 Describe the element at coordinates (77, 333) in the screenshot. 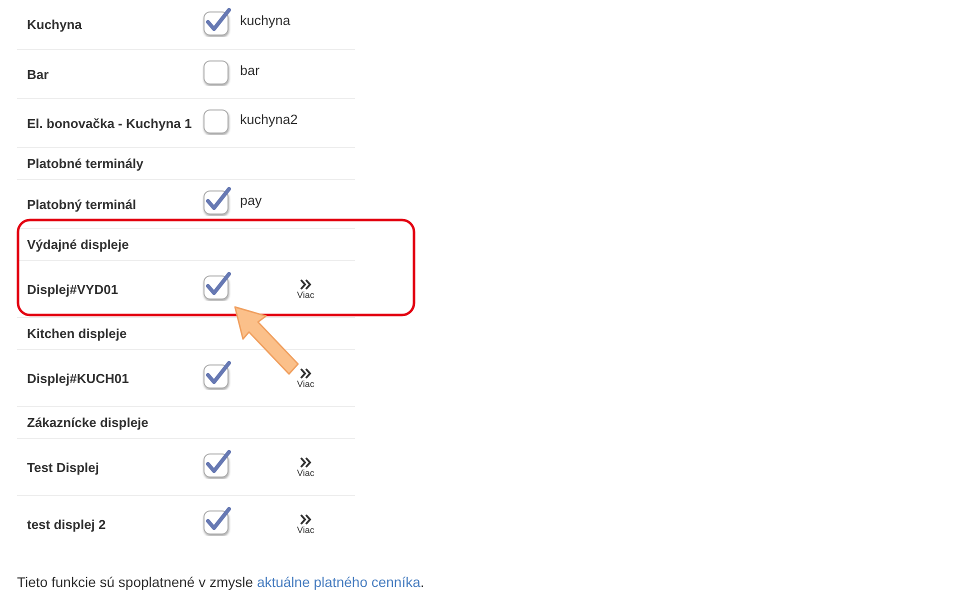

I see `section-heading: Kitchen displeje` at that location.